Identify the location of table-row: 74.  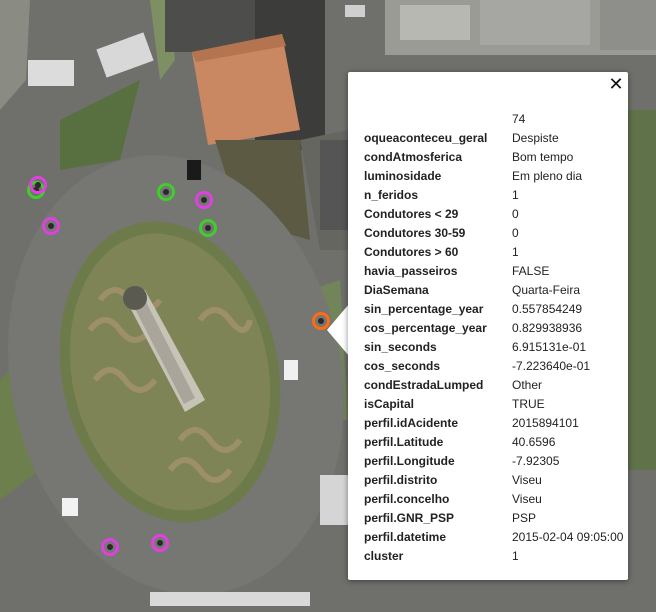
(493, 118).